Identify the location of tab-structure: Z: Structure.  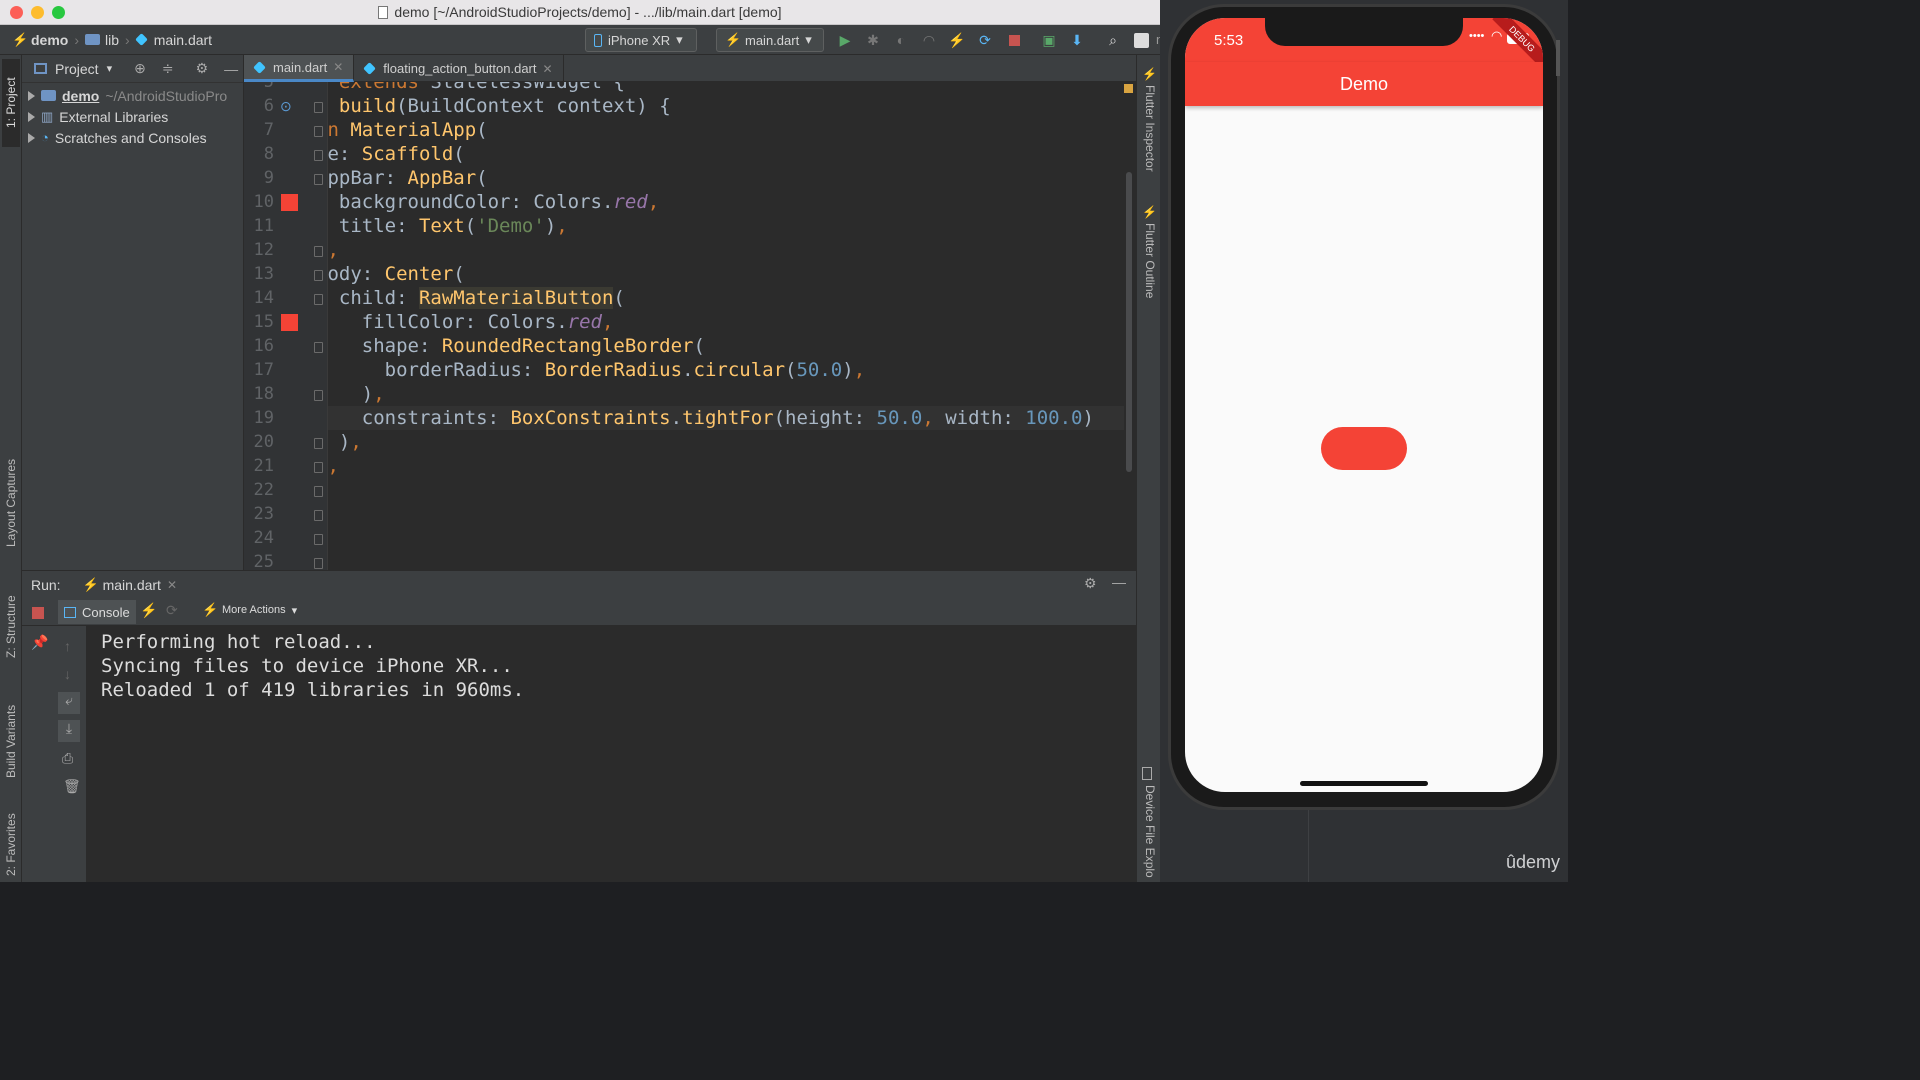
(11, 627).